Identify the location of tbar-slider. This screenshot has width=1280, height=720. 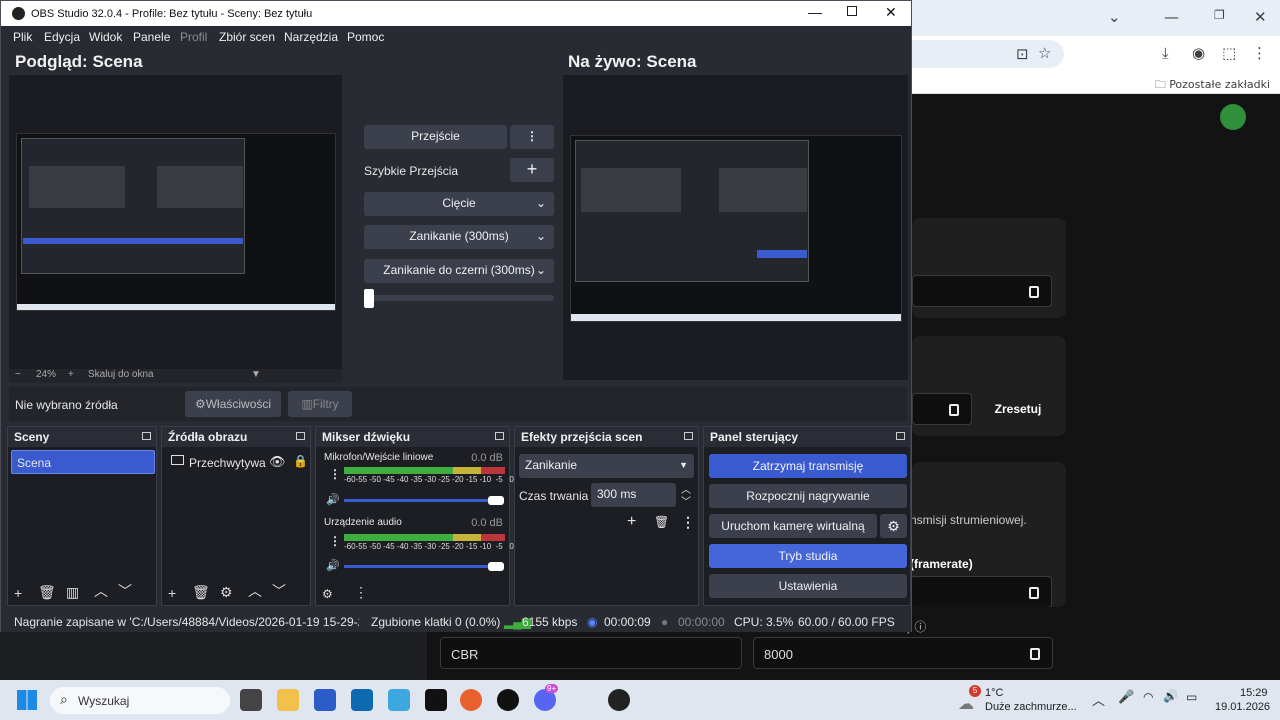
(459, 298).